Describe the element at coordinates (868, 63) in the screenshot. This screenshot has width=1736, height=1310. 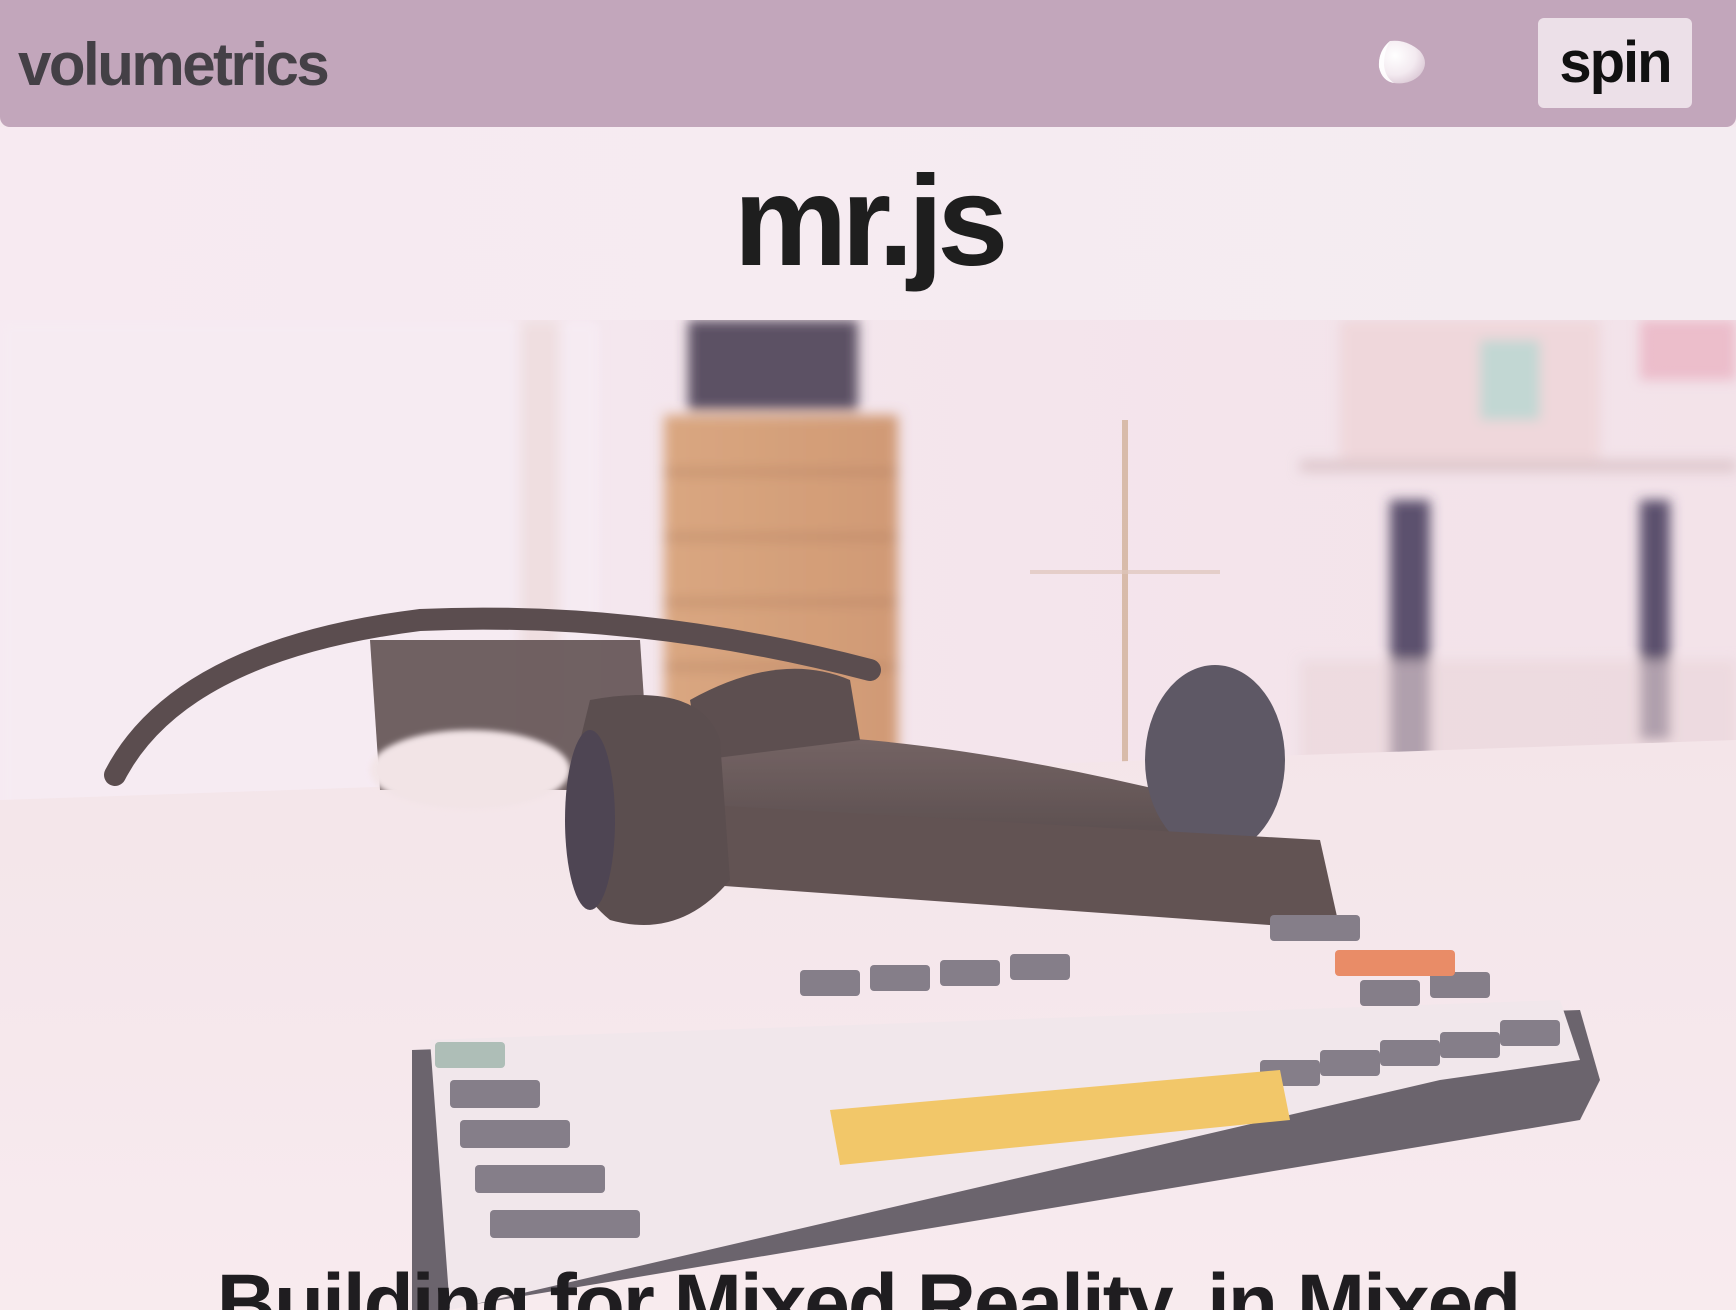
I see `top-bar: volumetrics spin` at that location.